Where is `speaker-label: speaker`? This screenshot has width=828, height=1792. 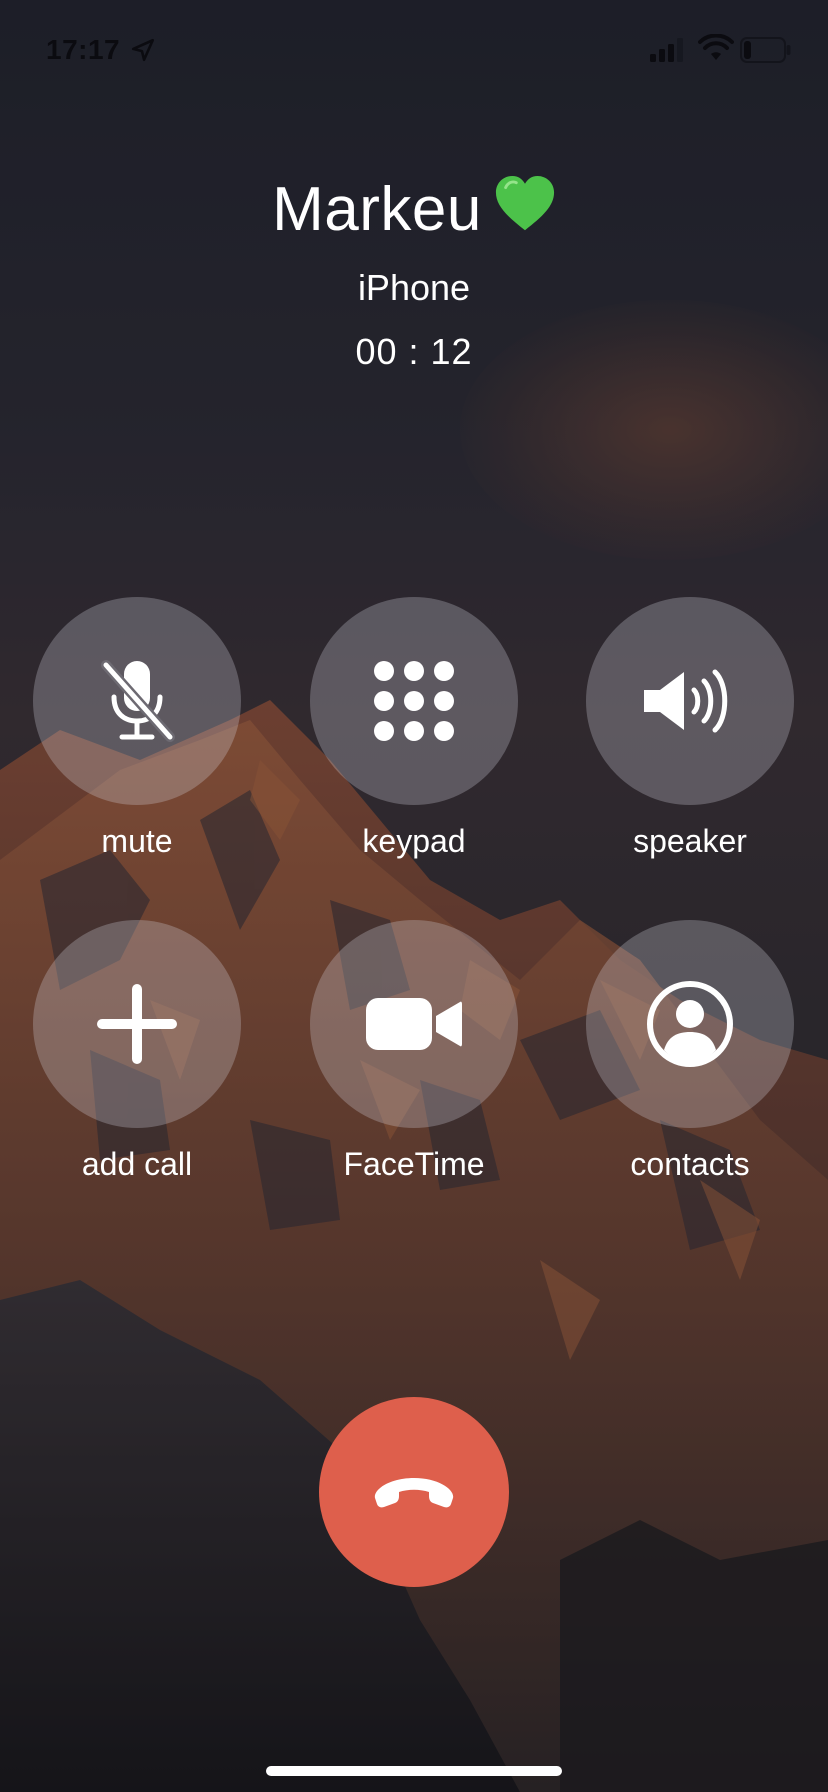 speaker-label: speaker is located at coordinates (690, 841).